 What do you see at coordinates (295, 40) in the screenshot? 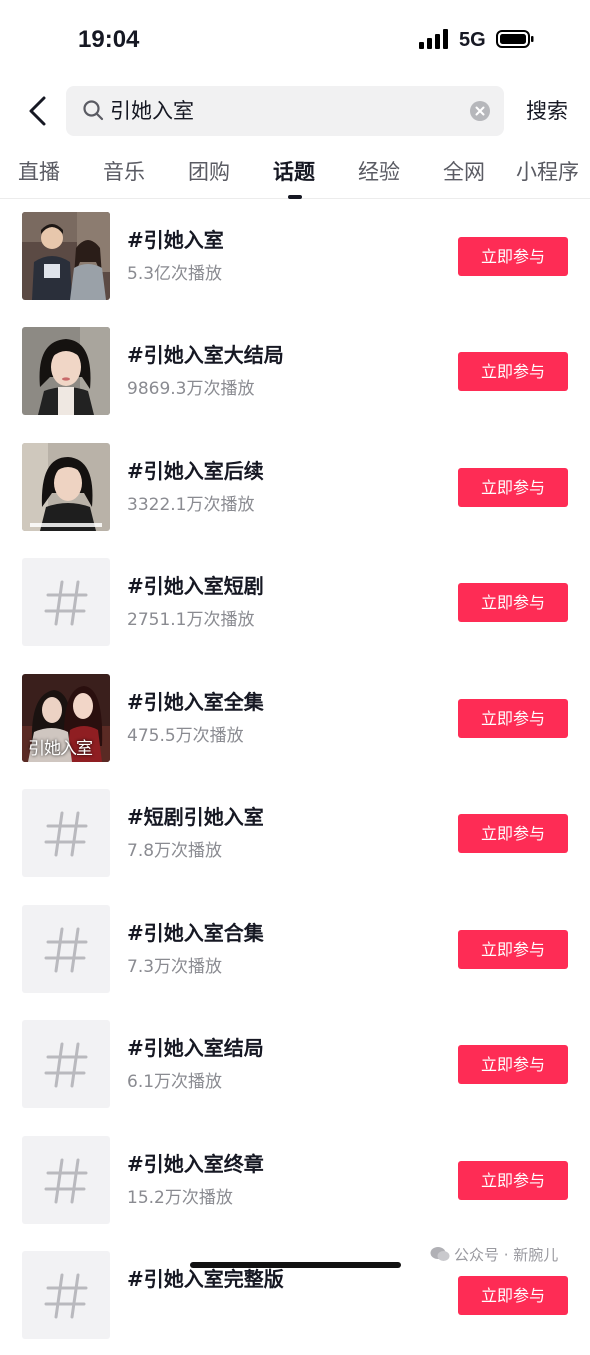
I see `status-bar: 19:04 5G` at bounding box center [295, 40].